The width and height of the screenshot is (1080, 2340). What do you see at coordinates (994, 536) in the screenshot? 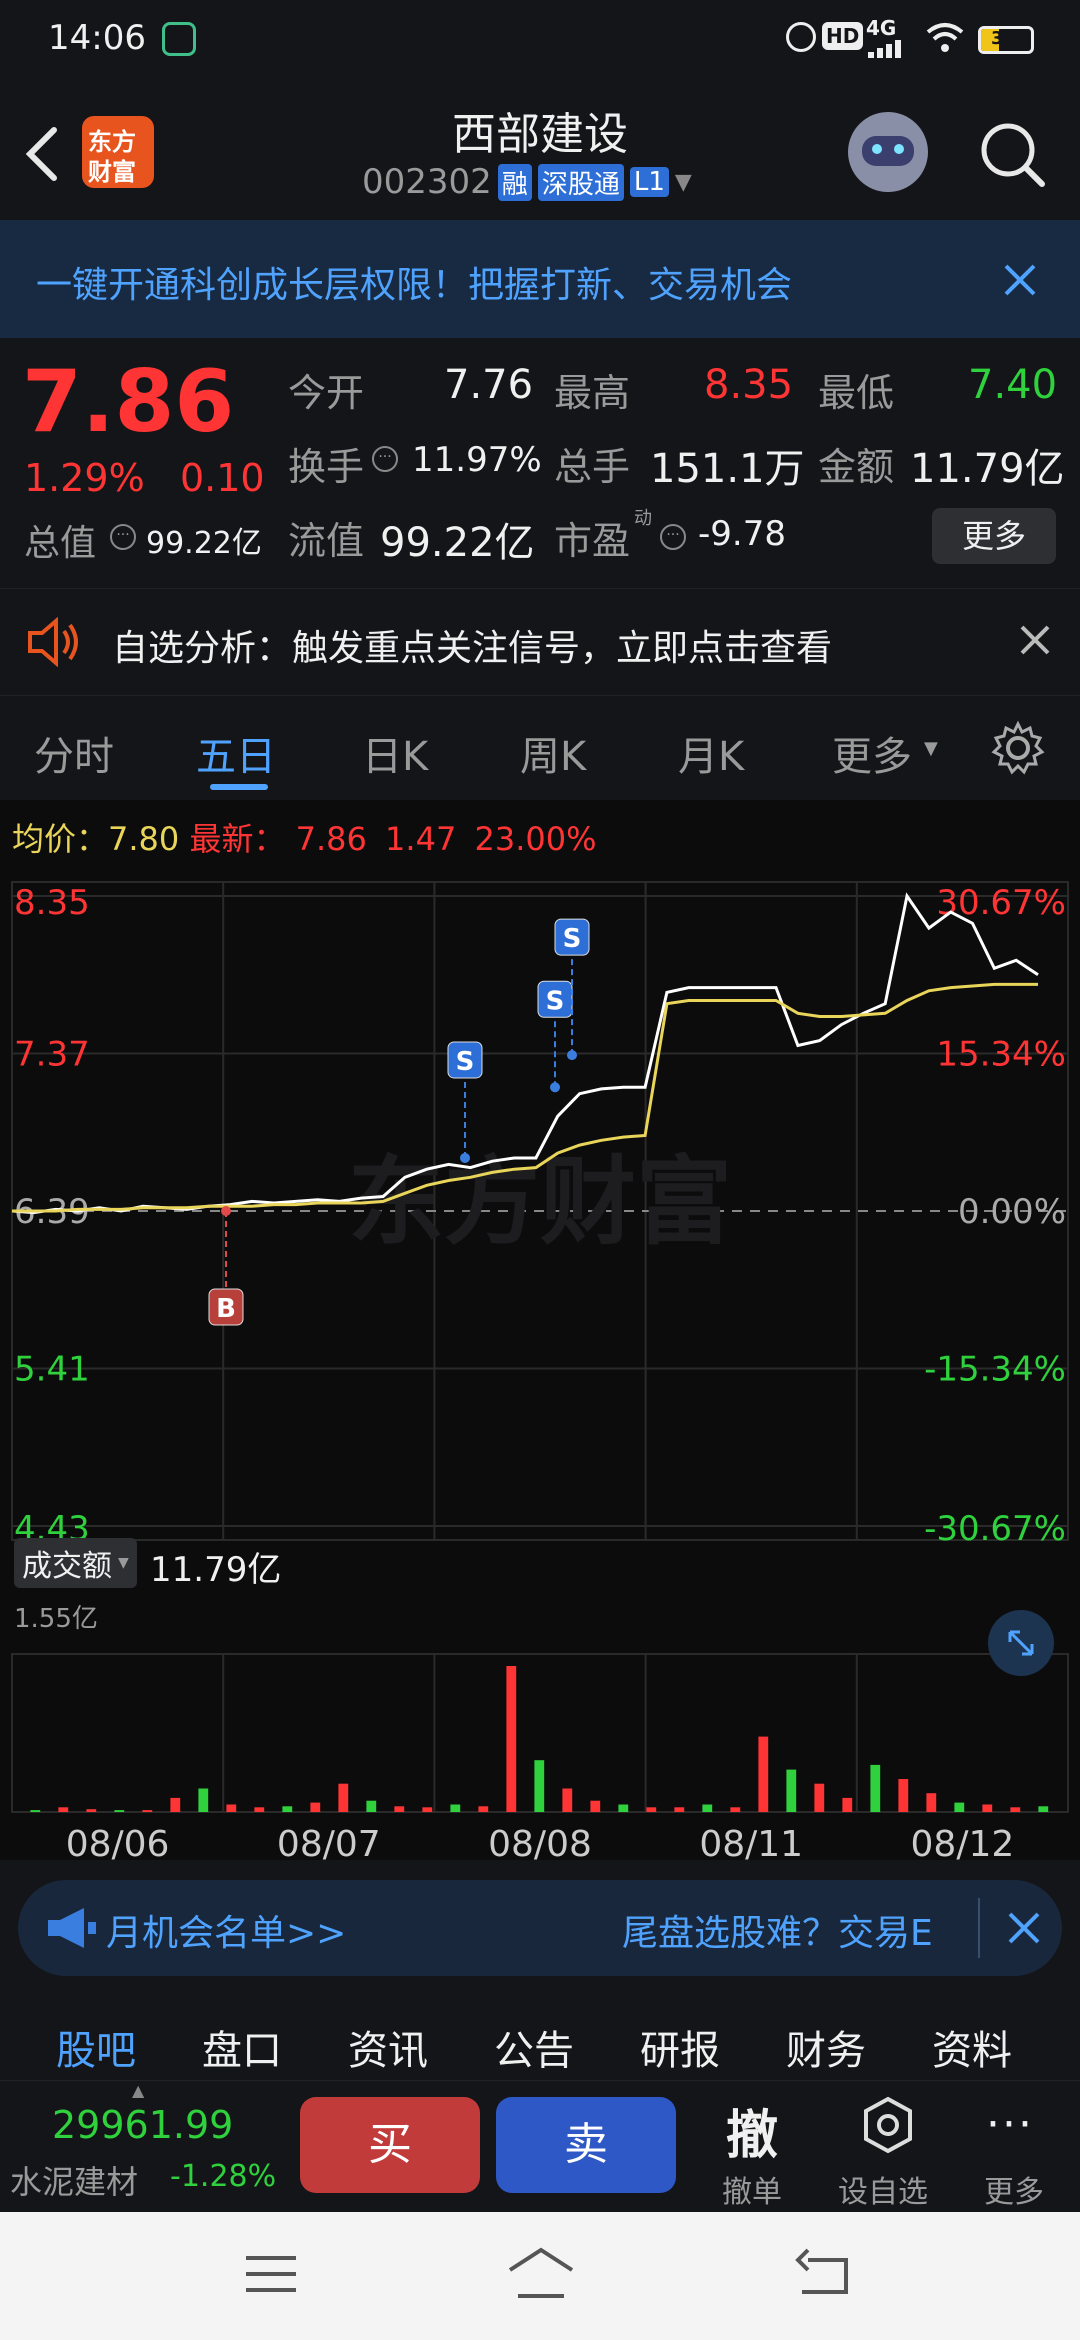
I see `more-button: 更多` at bounding box center [994, 536].